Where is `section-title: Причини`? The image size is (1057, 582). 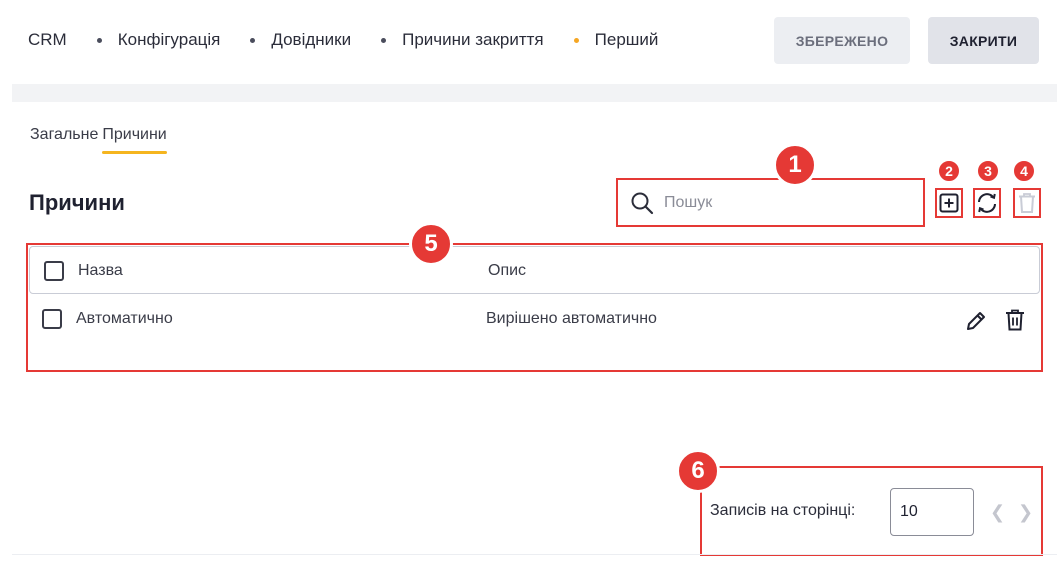
section-title: Причини is located at coordinates (77, 202).